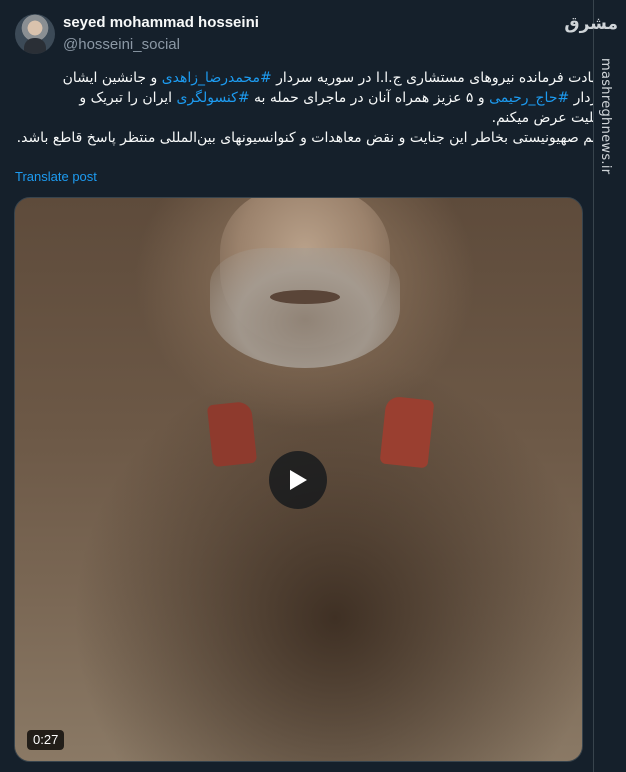  Describe the element at coordinates (232, 434) in the screenshot. I see `uniform-collar-left` at that location.